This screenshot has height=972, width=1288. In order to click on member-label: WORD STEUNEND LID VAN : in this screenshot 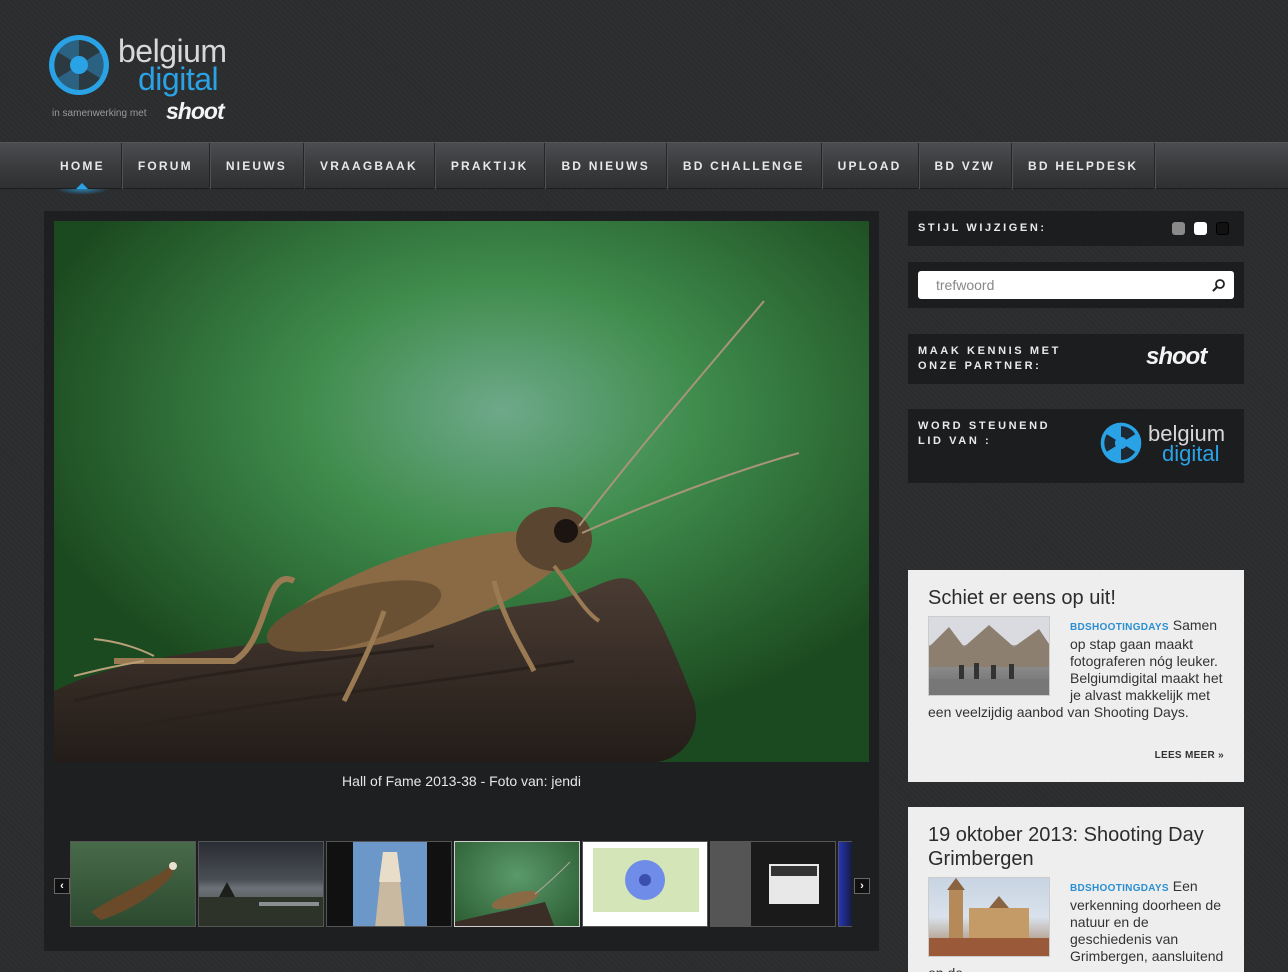, I will do `click(984, 433)`.